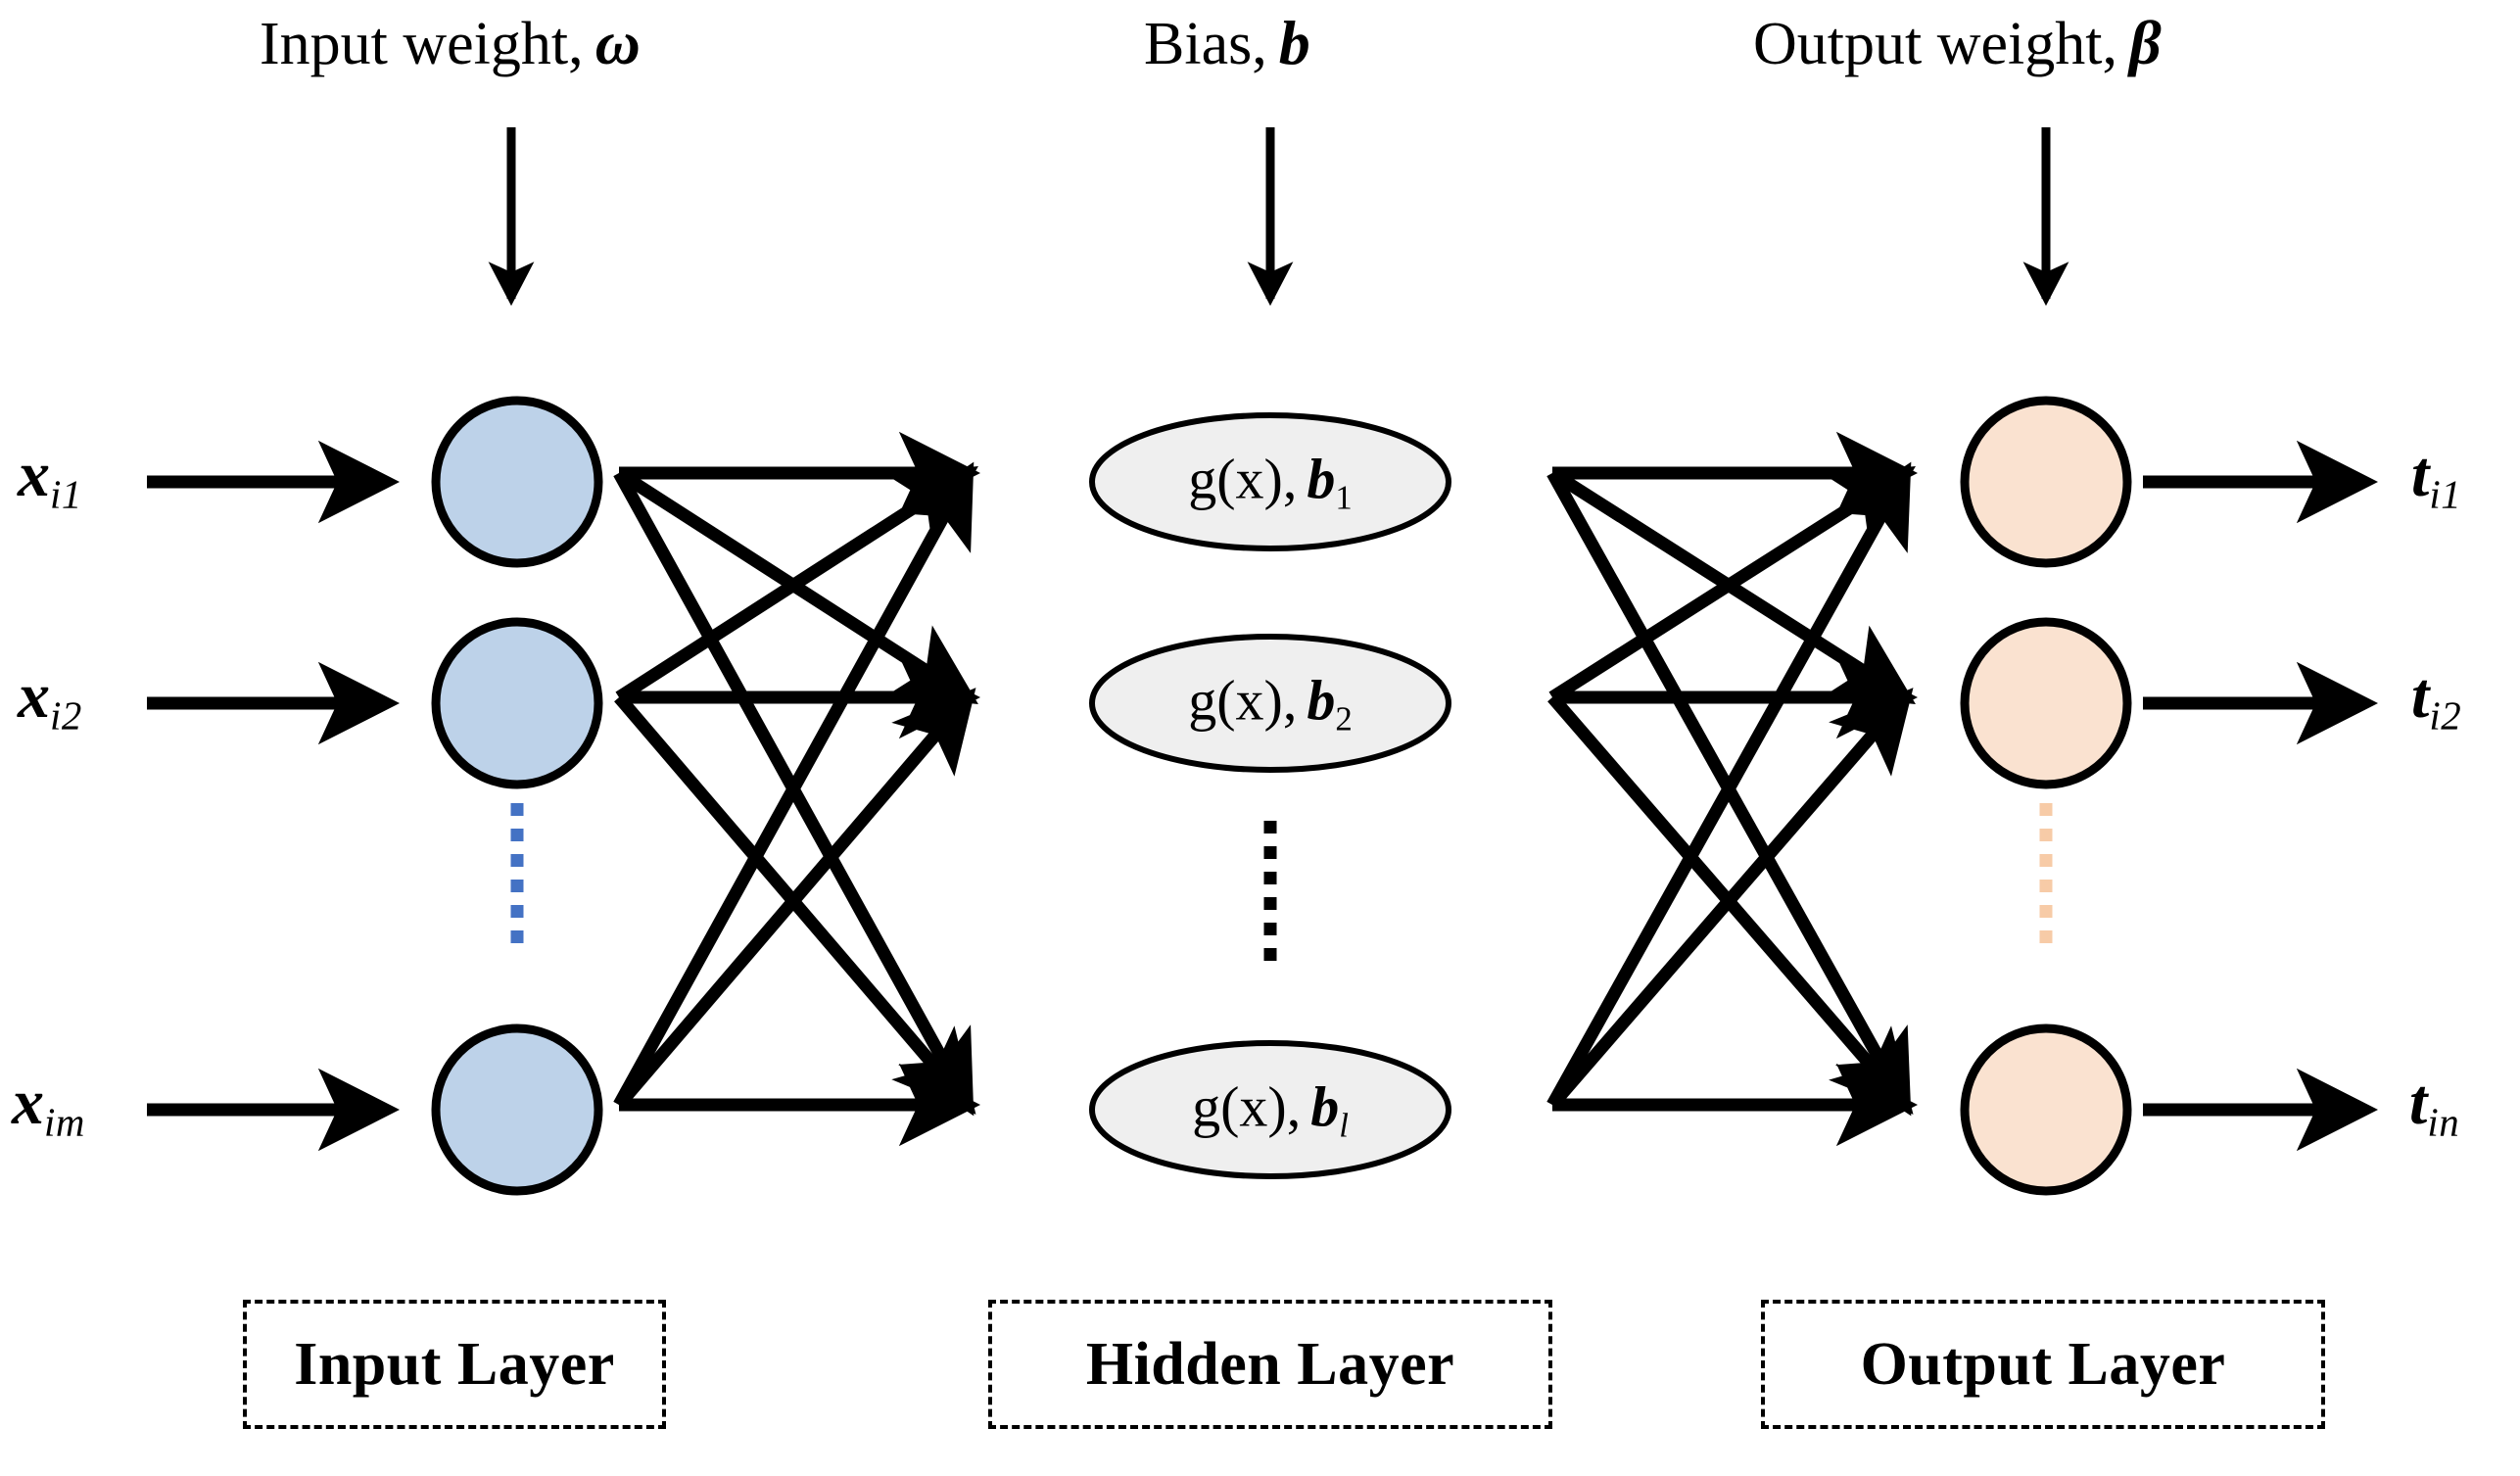 Image resolution: width=2520 pixels, height=1476 pixels. I want to click on input-to-hidden-connections, so click(796, 789).